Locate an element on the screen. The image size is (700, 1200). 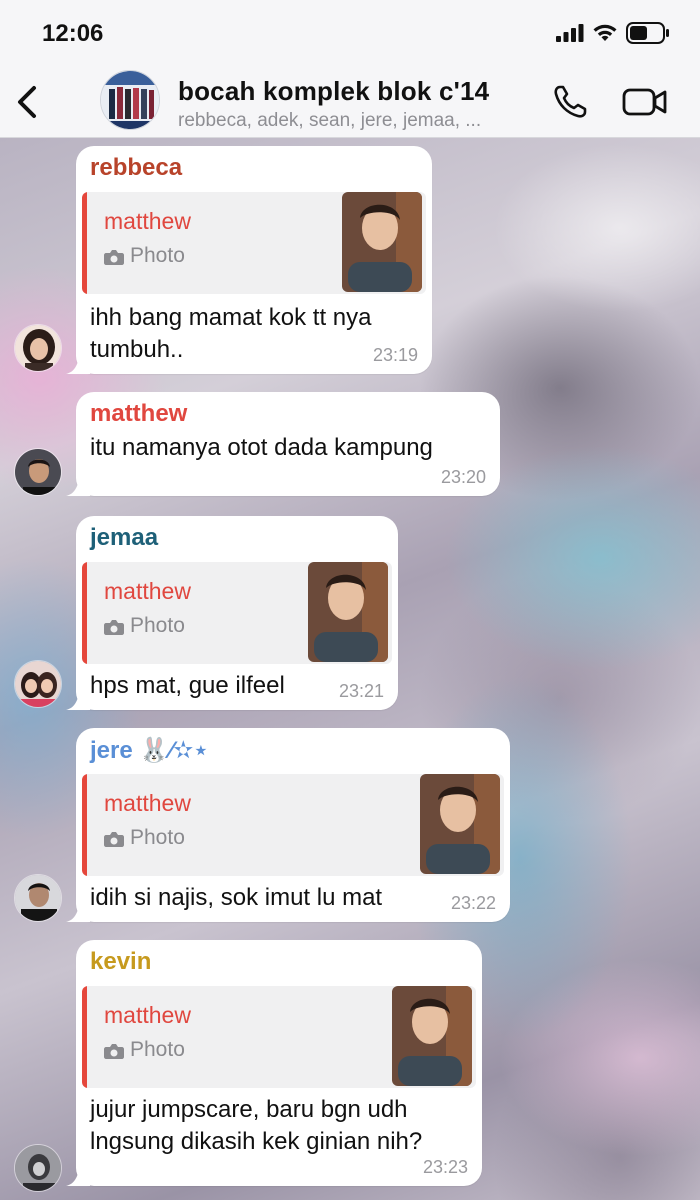
sender-name: kevin is located at coordinates (120, 962).